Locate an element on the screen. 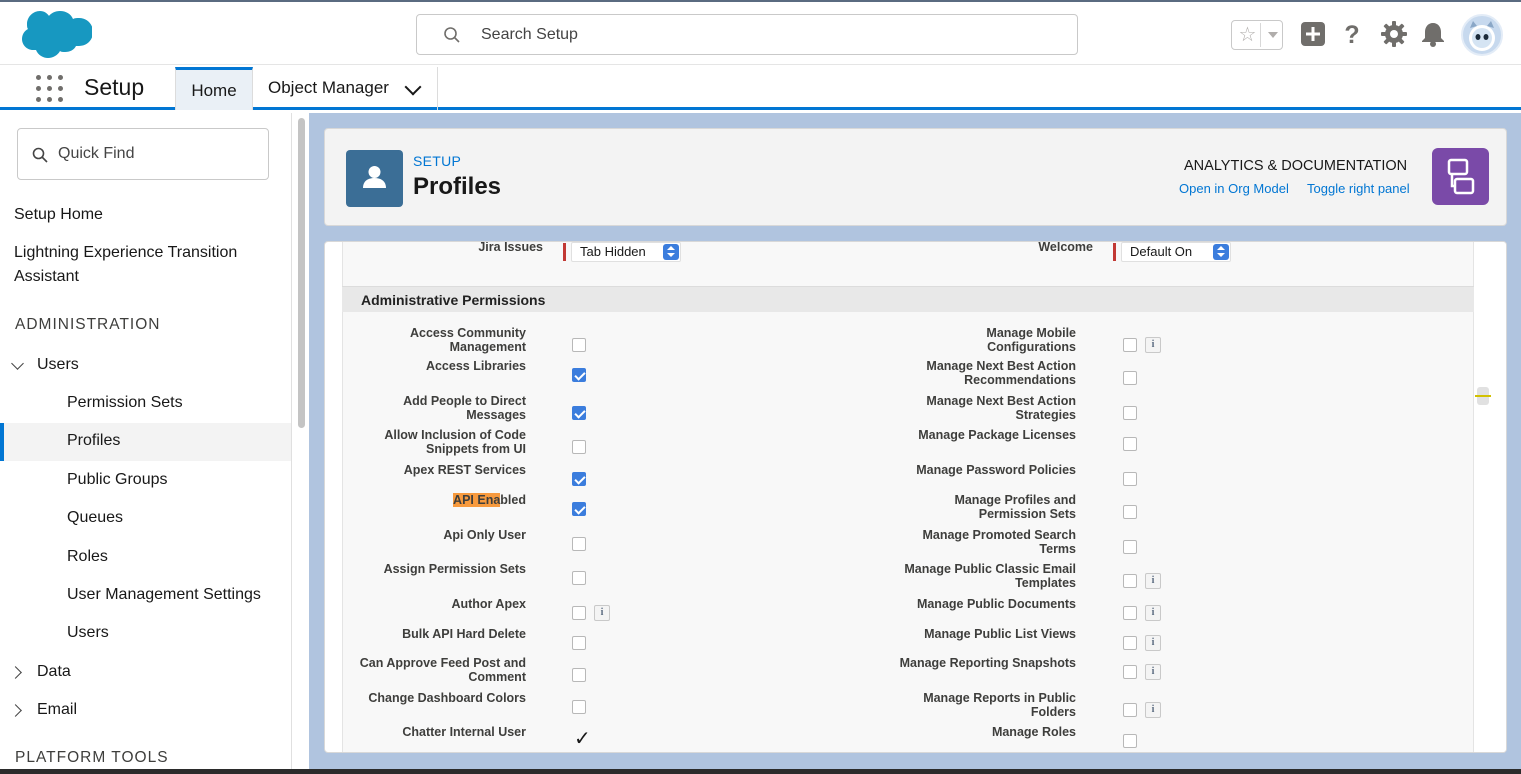 The width and height of the screenshot is (1521, 774). permission-label: Manage Mobile Configurations is located at coordinates (976, 340).